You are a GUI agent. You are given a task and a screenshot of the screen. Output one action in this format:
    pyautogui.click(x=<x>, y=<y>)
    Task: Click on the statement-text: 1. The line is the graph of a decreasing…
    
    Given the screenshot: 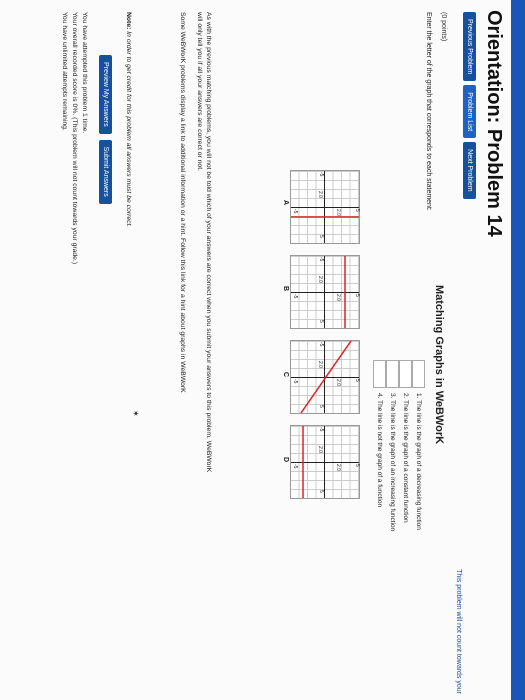 What is the action you would take?
    pyautogui.click(x=418, y=461)
    